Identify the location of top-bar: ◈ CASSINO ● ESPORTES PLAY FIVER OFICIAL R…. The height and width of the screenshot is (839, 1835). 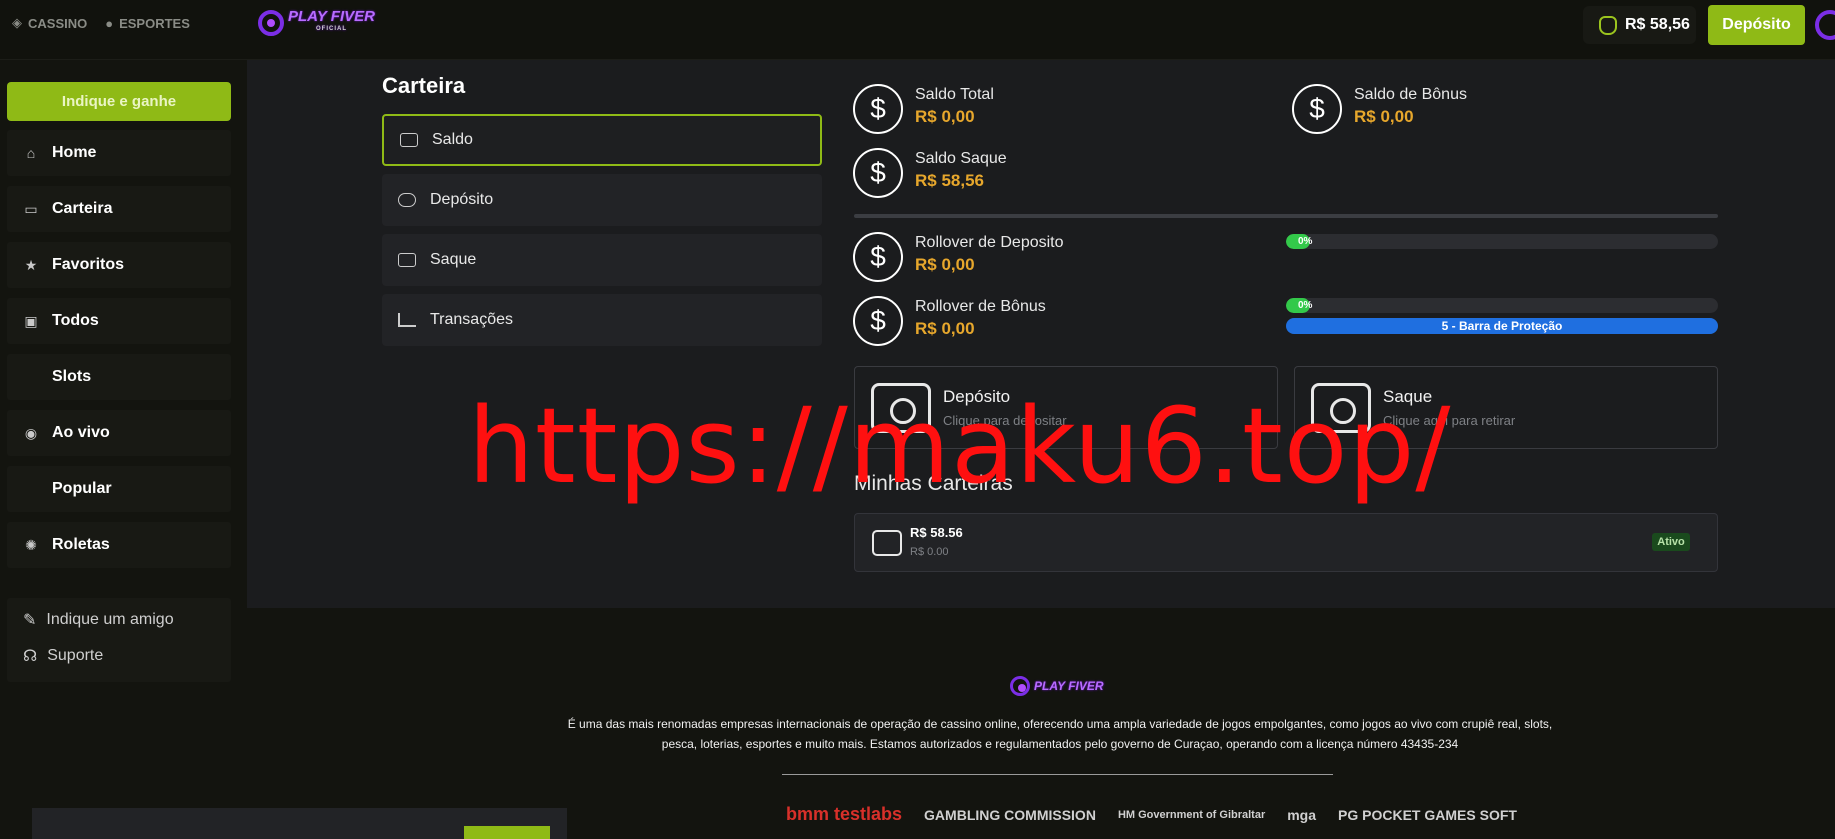
(917, 30).